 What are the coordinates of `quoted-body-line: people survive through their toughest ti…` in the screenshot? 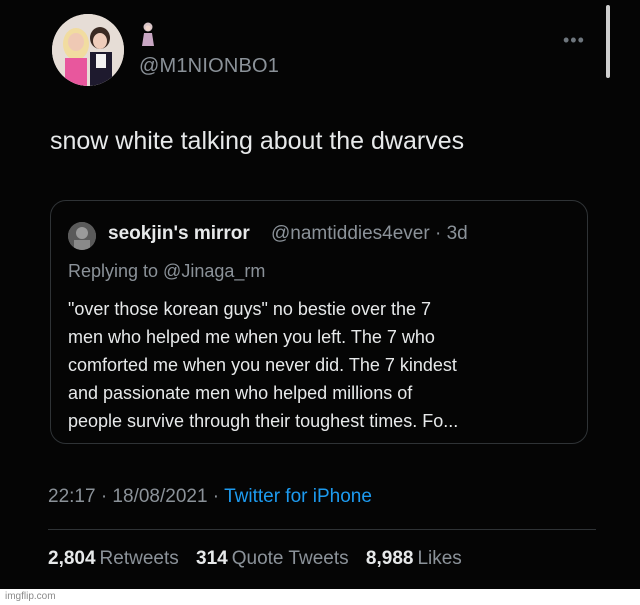 It's located at (263, 421).